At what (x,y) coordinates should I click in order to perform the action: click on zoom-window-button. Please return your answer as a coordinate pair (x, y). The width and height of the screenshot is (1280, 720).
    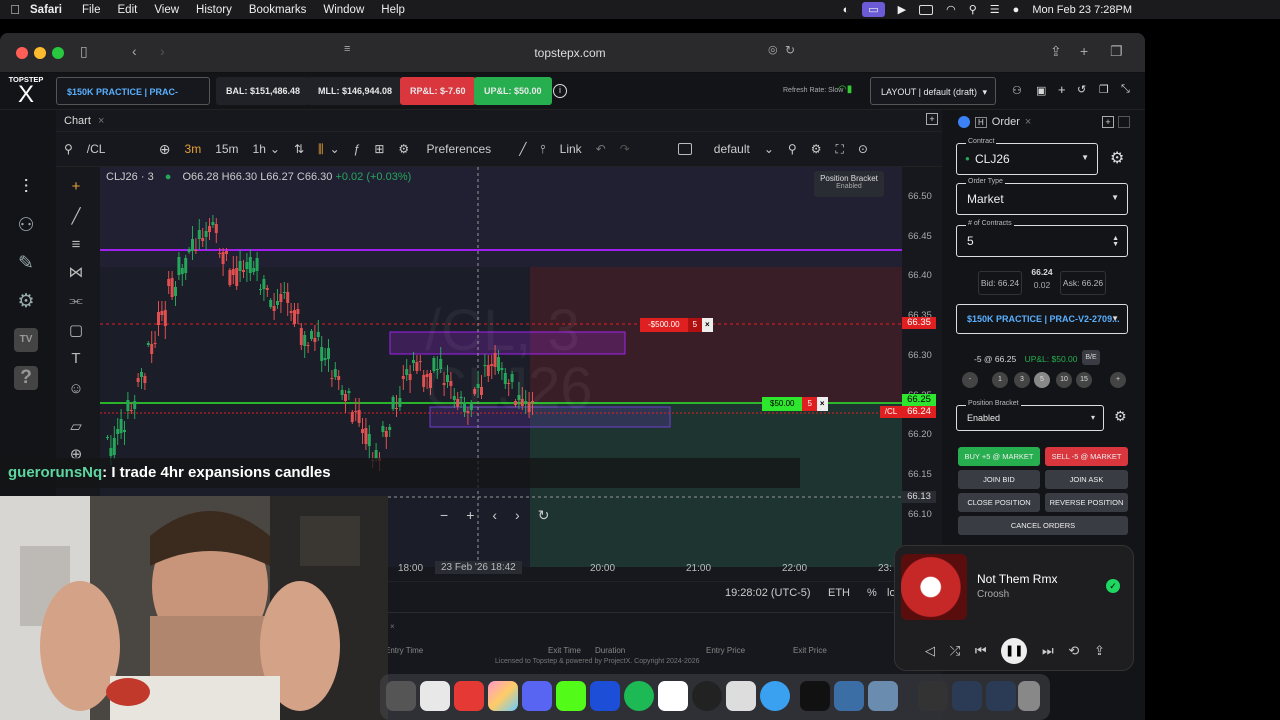
    Looking at the image, I should click on (58, 53).